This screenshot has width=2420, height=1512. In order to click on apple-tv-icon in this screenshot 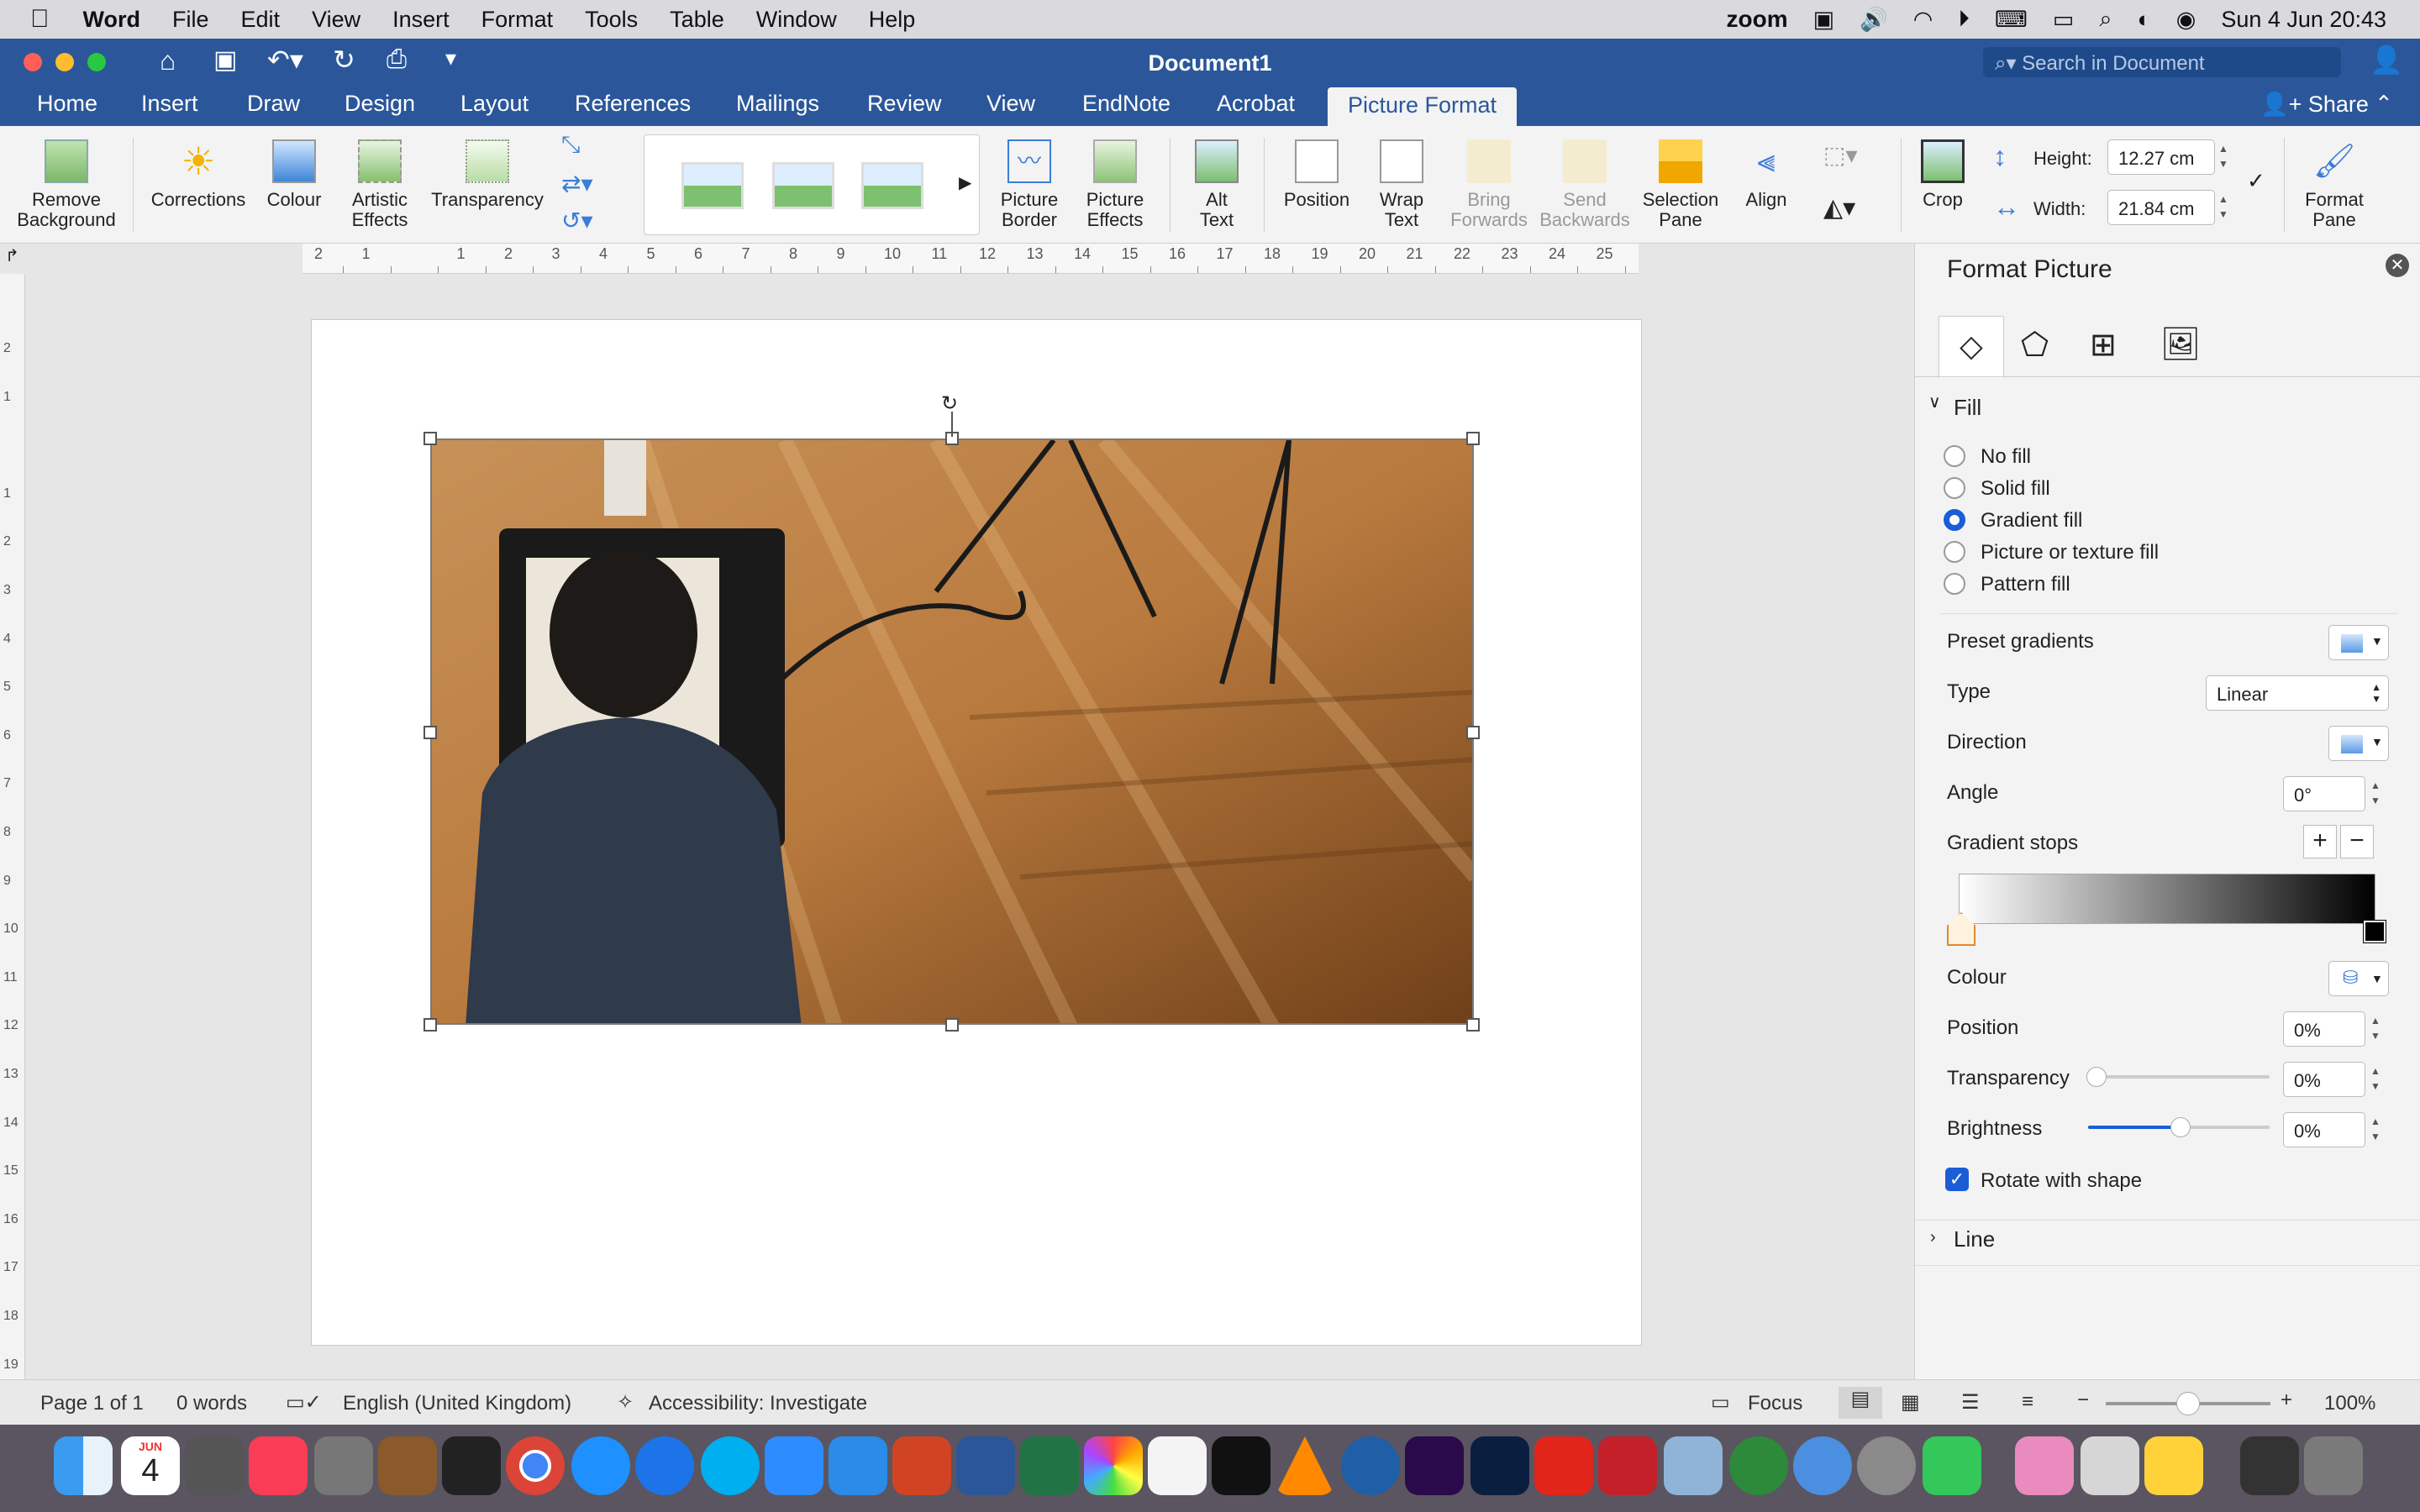, I will do `click(1241, 1465)`.